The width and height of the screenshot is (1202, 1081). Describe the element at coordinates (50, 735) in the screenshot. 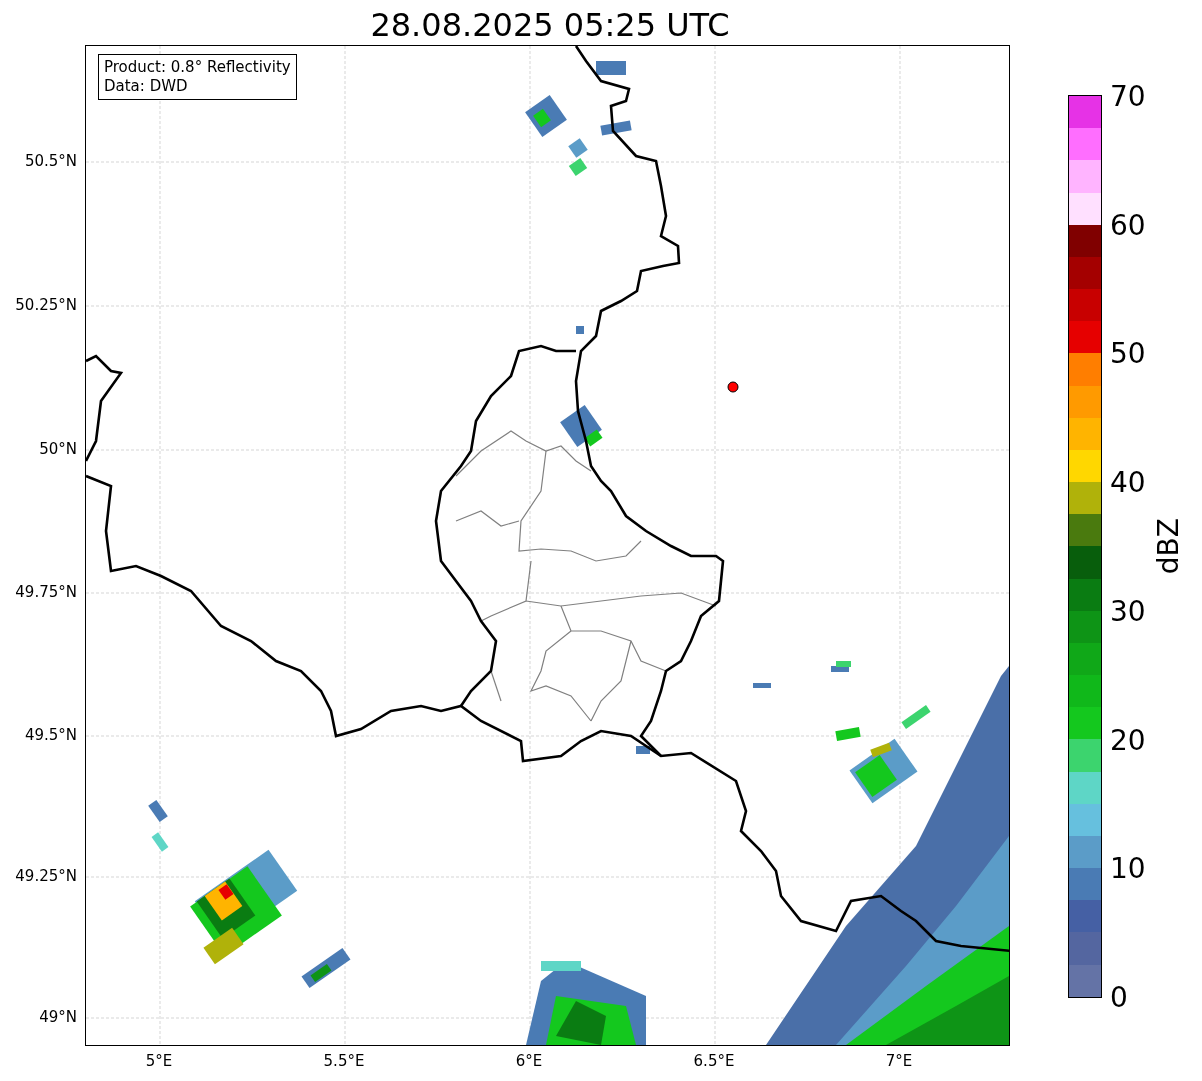

I see `latitude-label: 49.5°N` at that location.